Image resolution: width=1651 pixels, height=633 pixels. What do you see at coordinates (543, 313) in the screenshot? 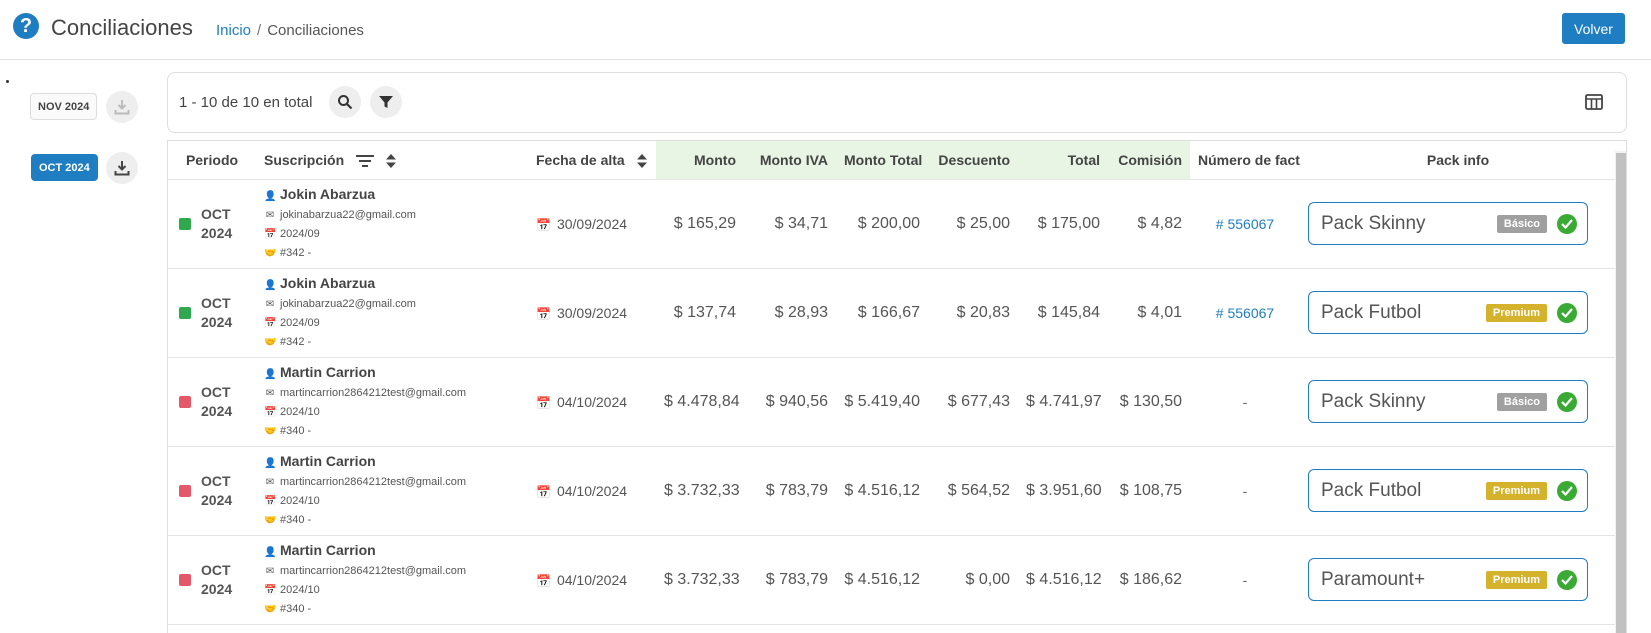
I see `calendar-check-icon: 📅` at bounding box center [543, 313].